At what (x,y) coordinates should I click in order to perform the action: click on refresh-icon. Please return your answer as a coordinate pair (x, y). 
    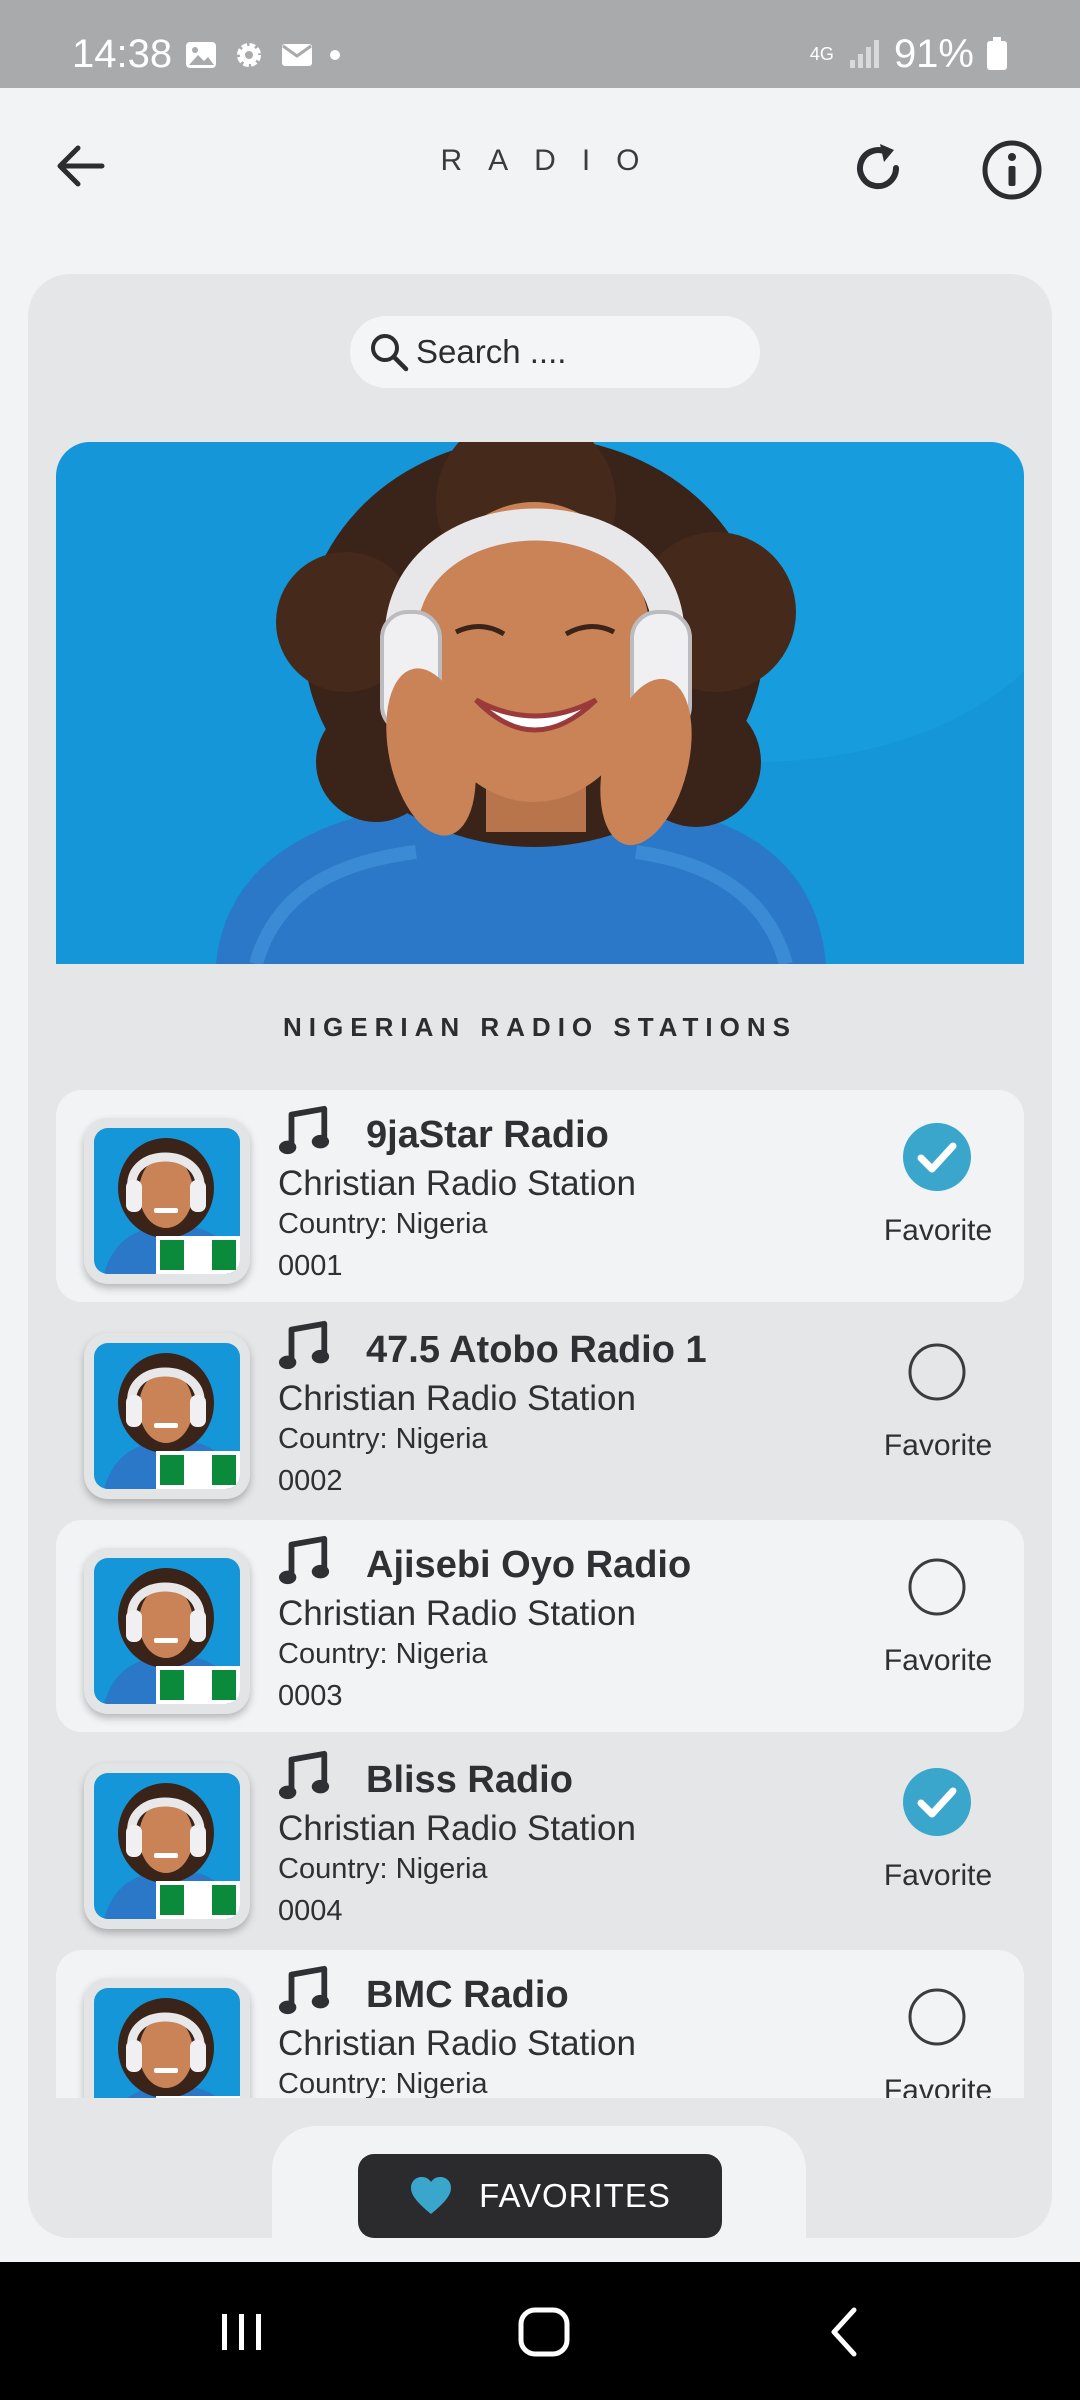
    Looking at the image, I should click on (878, 168).